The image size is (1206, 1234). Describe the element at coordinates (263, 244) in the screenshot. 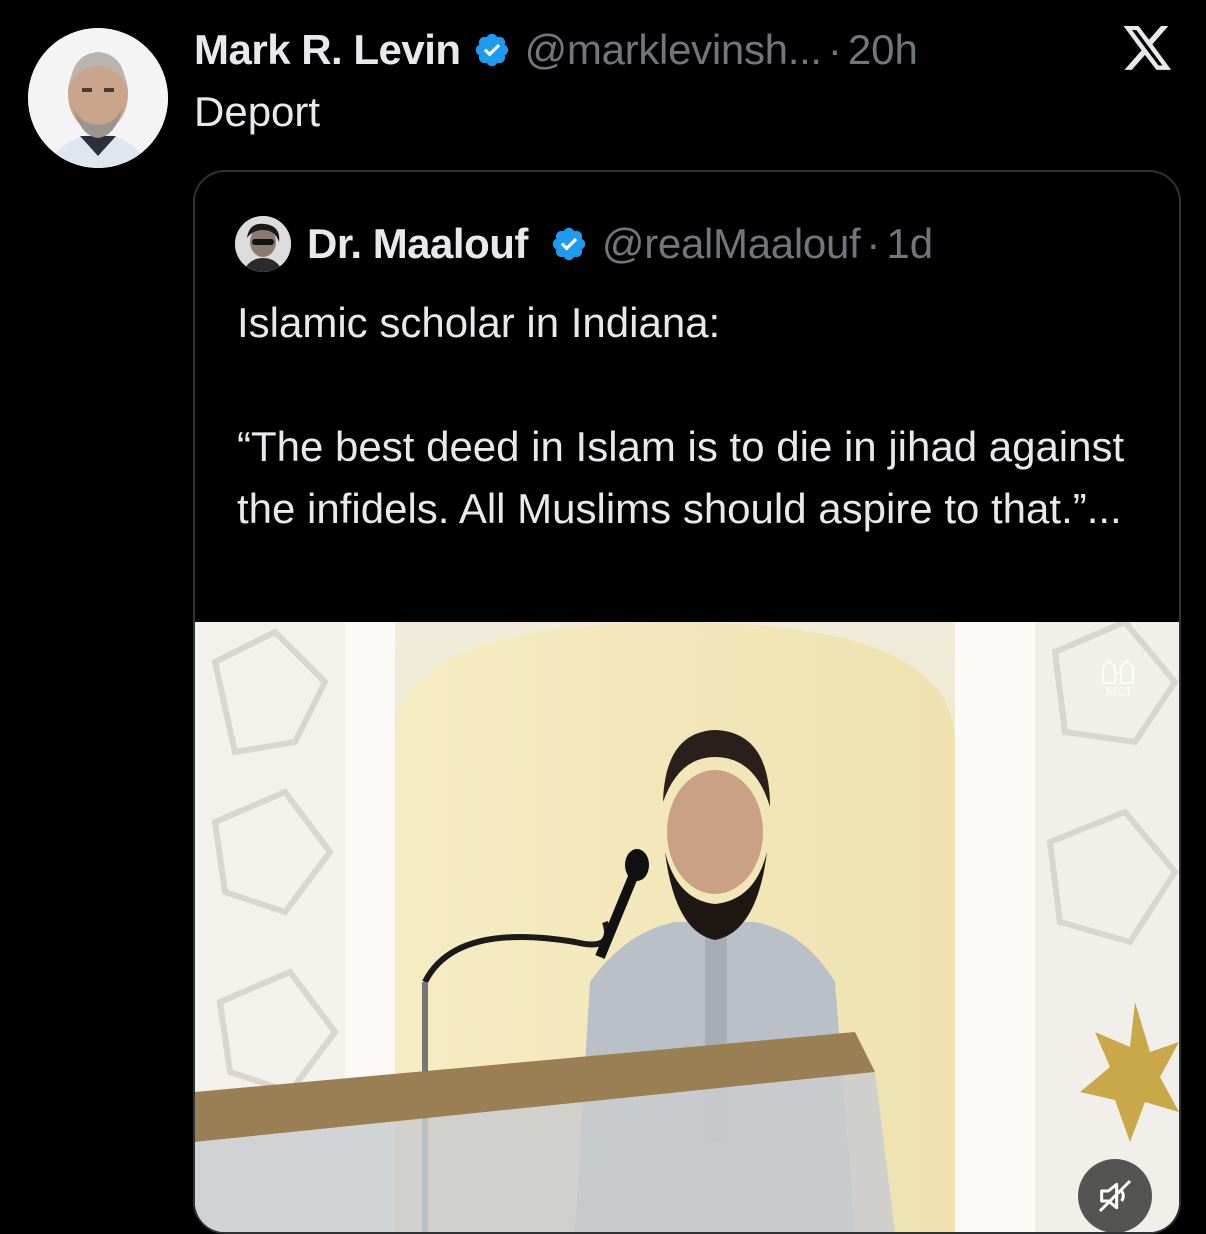

I see `quoted-author-avatar` at that location.